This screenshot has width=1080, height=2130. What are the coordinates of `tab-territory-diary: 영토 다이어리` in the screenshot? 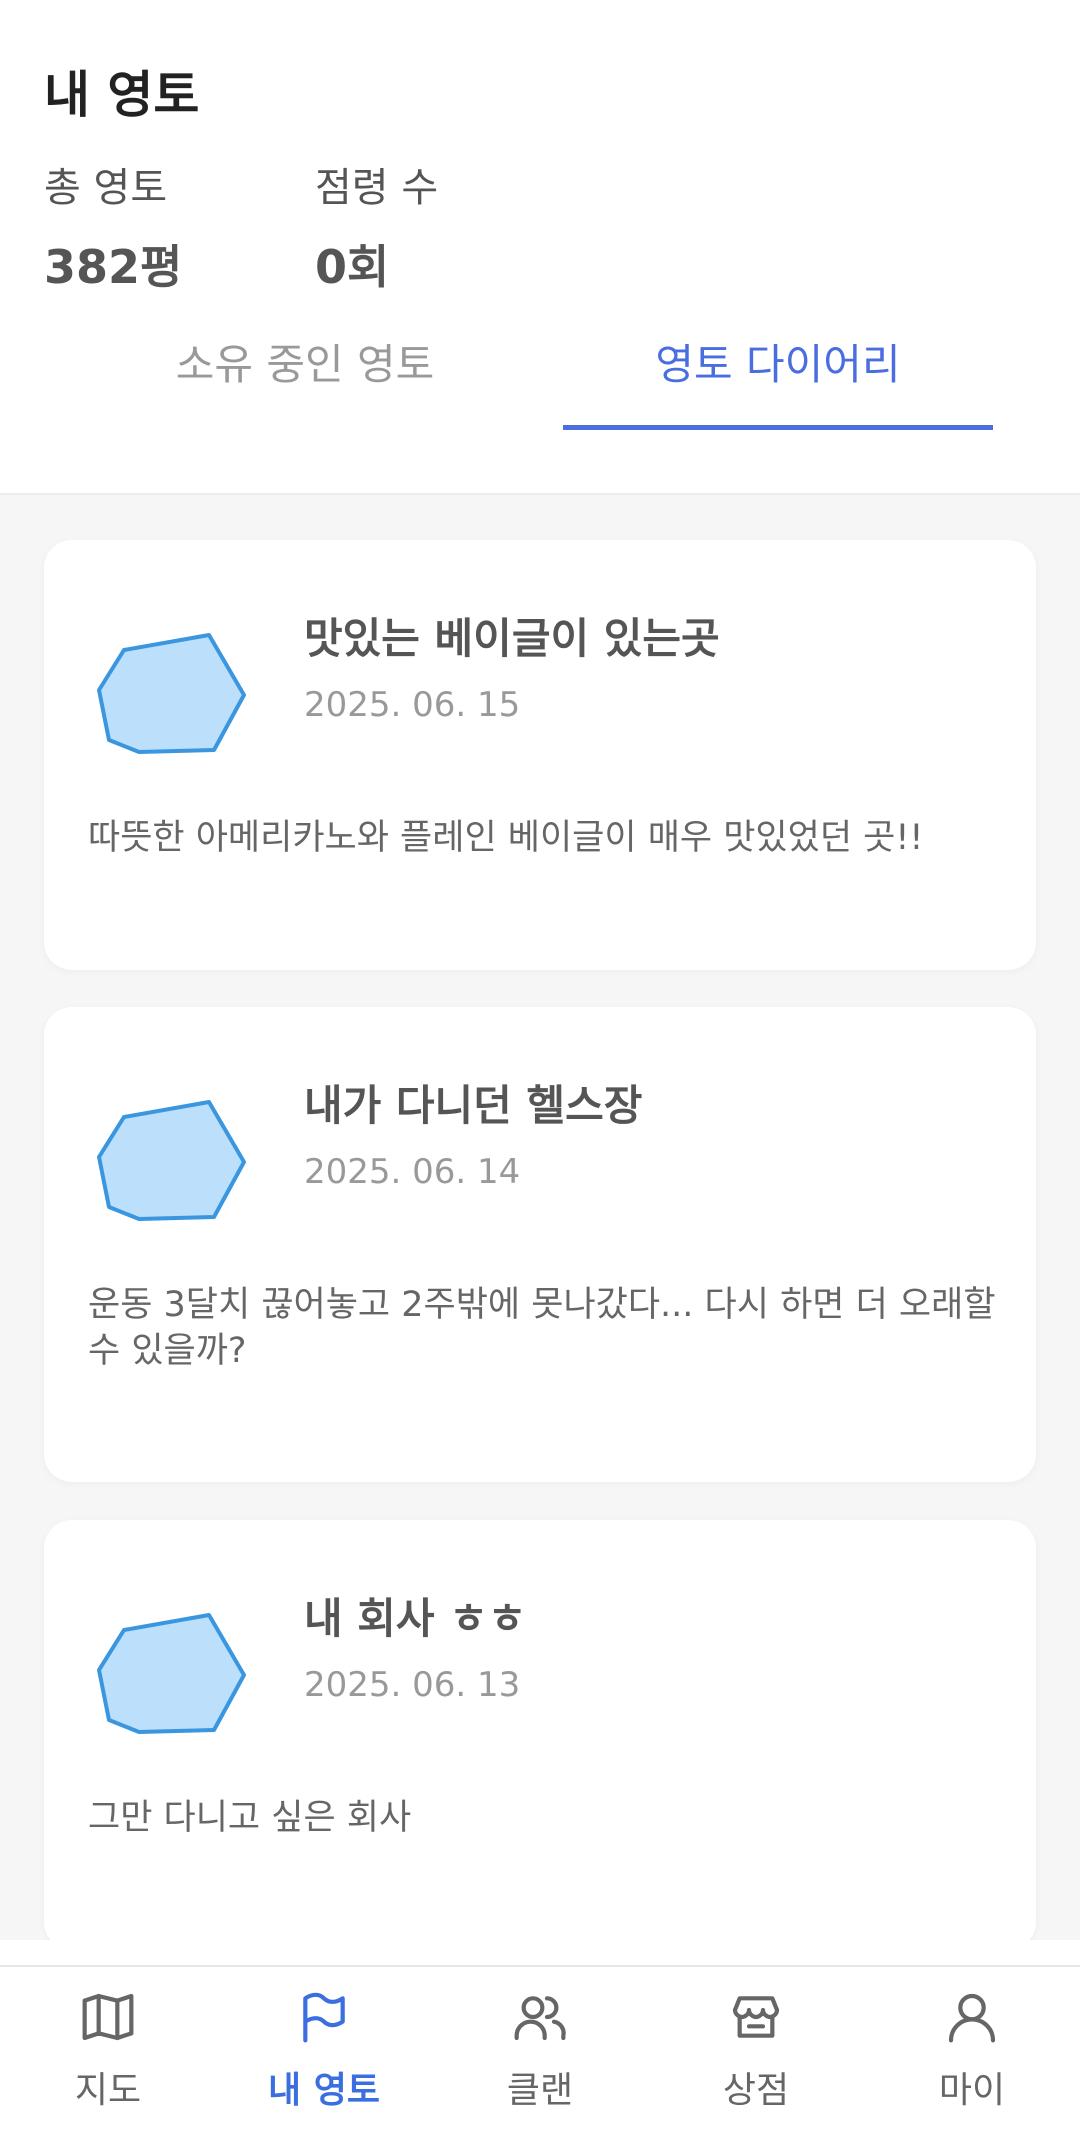 It's located at (778, 380).